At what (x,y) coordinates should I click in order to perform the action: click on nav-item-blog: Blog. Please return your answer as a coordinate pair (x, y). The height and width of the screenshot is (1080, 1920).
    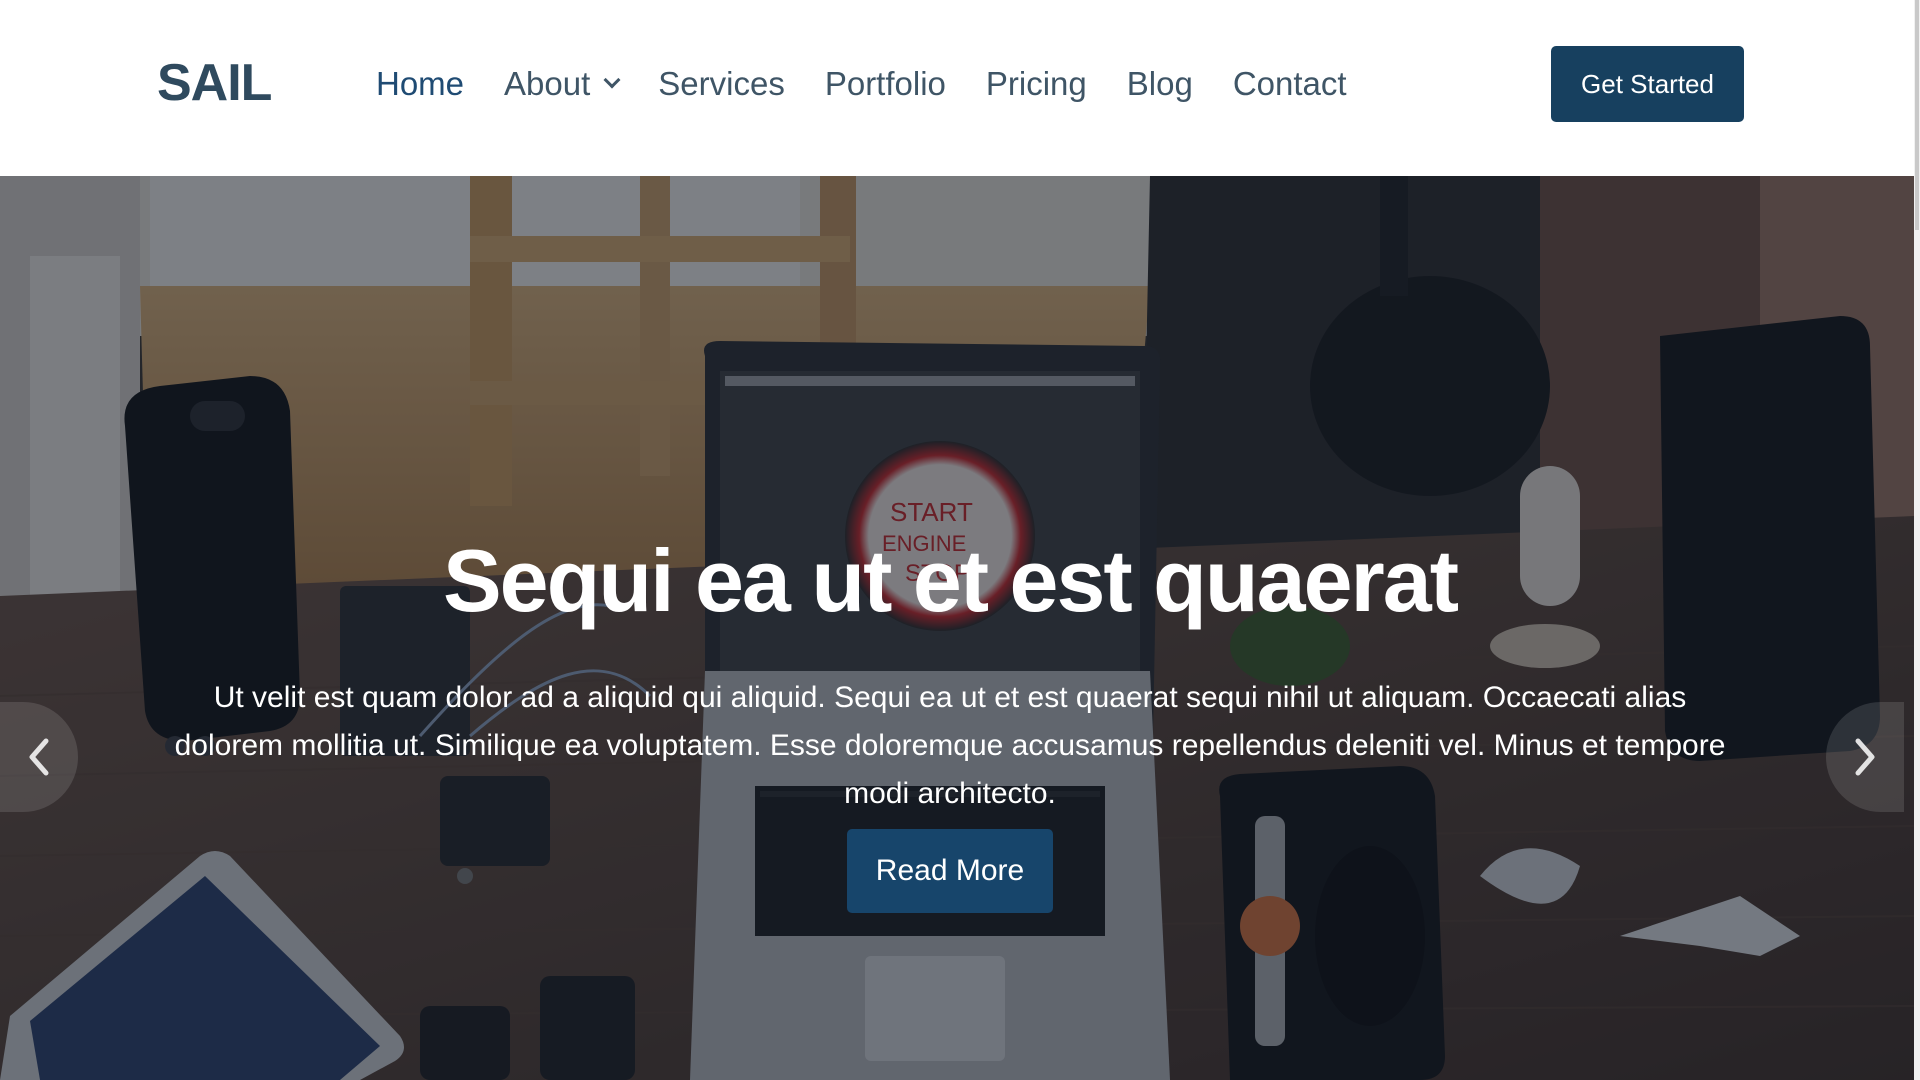
    Looking at the image, I should click on (1160, 84).